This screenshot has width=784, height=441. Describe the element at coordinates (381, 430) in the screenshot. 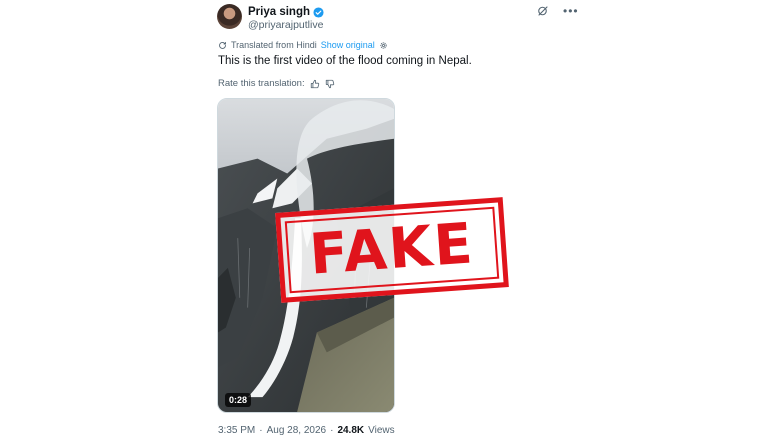

I see `views-label: Views` at that location.